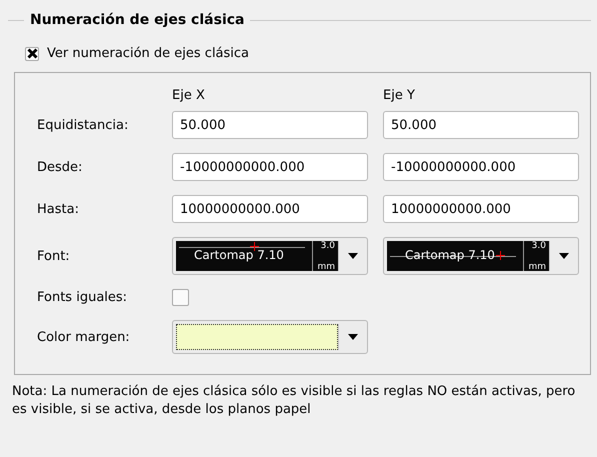 The height and width of the screenshot is (457, 597). I want to click on row-label: Font:, so click(54, 256).